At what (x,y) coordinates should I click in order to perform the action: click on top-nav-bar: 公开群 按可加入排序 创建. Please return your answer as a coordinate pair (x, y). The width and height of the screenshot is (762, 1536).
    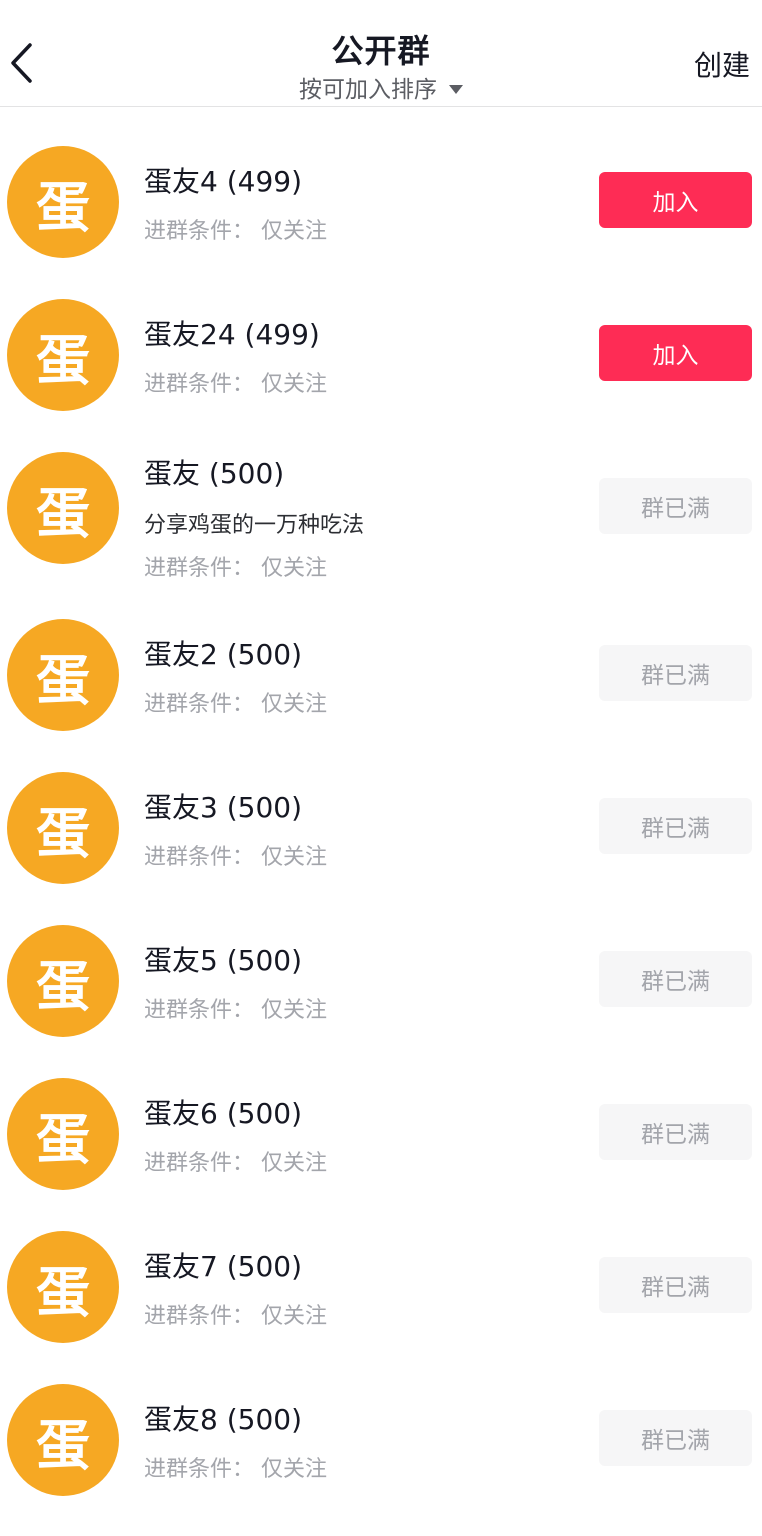
    Looking at the image, I should click on (381, 53).